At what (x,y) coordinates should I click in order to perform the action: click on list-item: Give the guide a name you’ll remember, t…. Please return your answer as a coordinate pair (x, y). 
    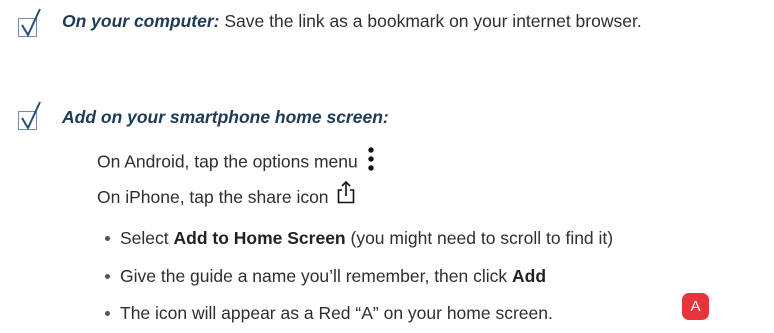
    Looking at the image, I should click on (325, 276).